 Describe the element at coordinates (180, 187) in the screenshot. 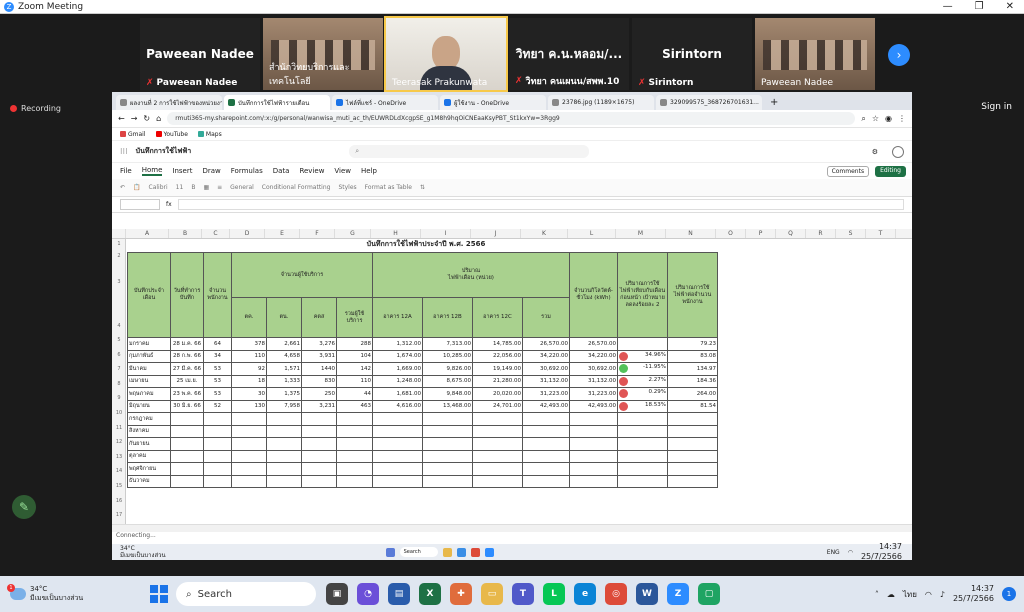

I see `font-size-select: 11` at that location.